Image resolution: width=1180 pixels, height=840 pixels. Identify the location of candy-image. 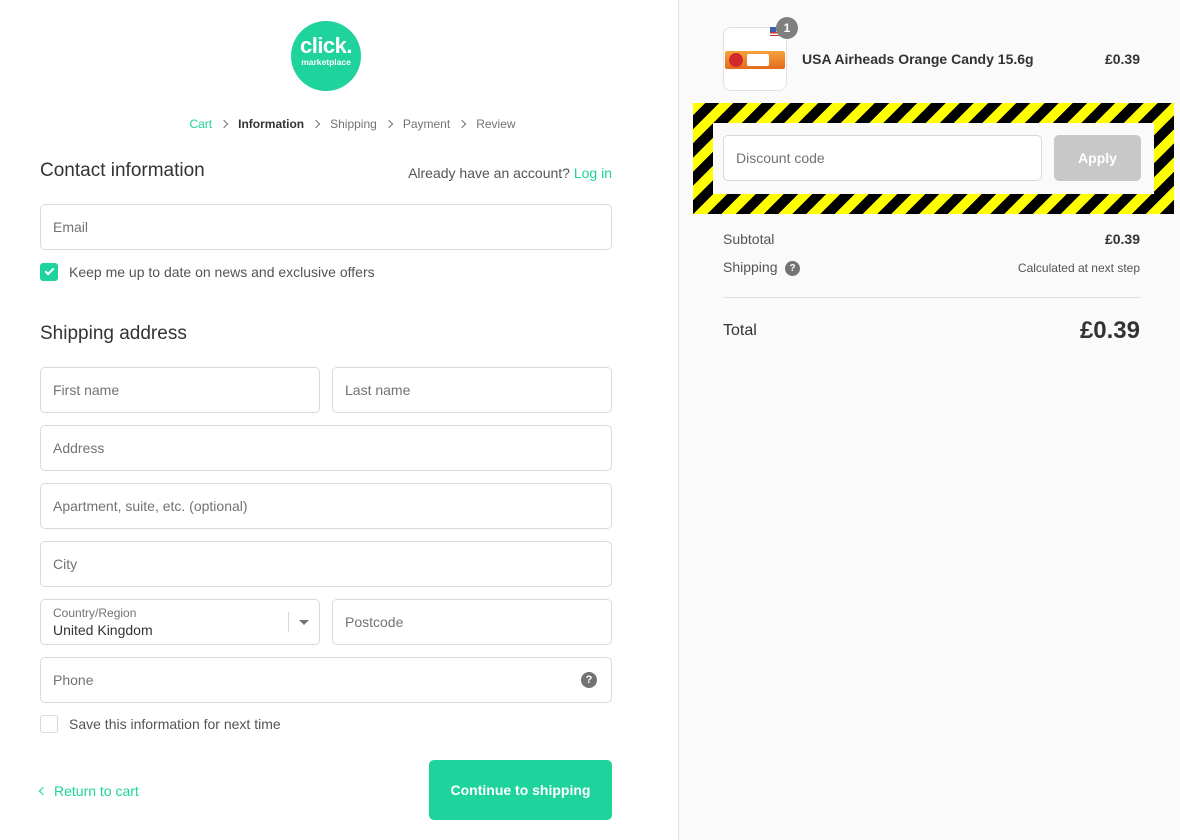
(755, 60).